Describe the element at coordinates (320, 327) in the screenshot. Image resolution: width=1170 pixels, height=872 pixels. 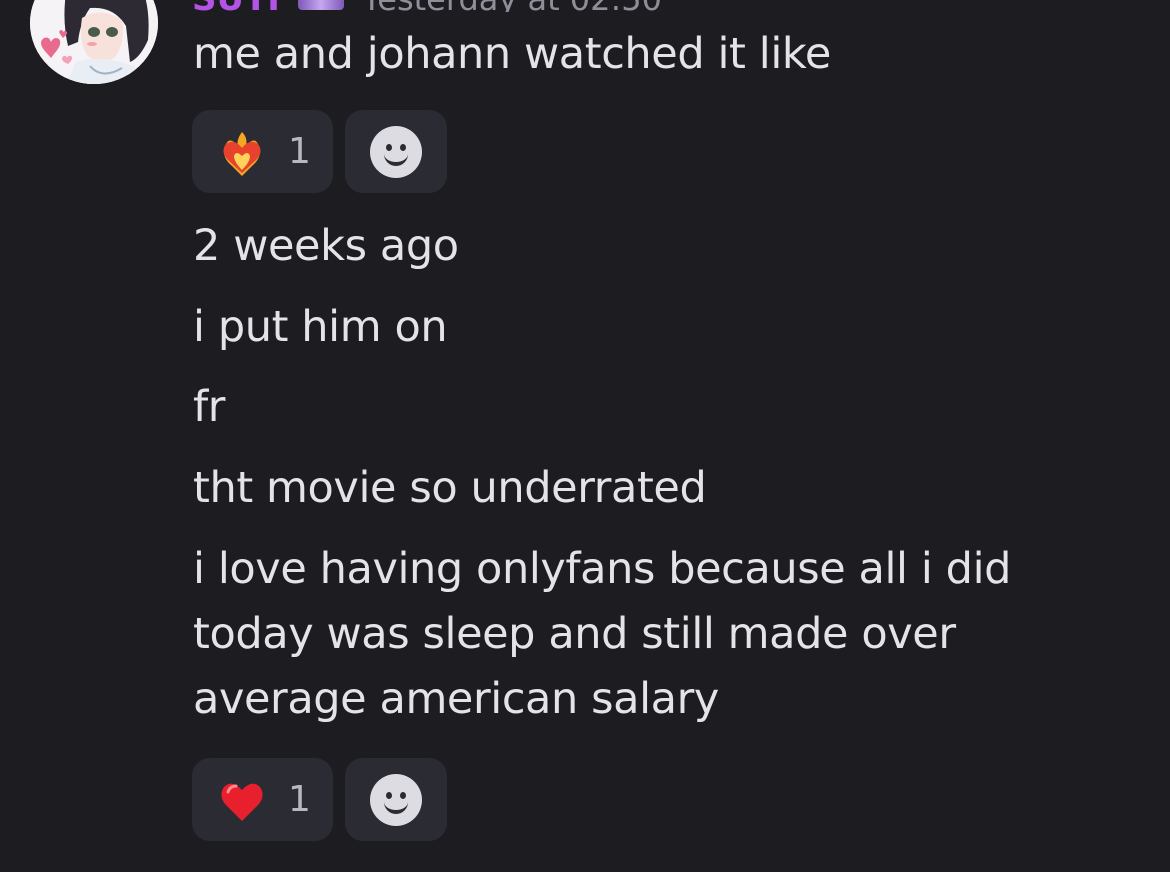
I see `message-text: i put him on` at that location.